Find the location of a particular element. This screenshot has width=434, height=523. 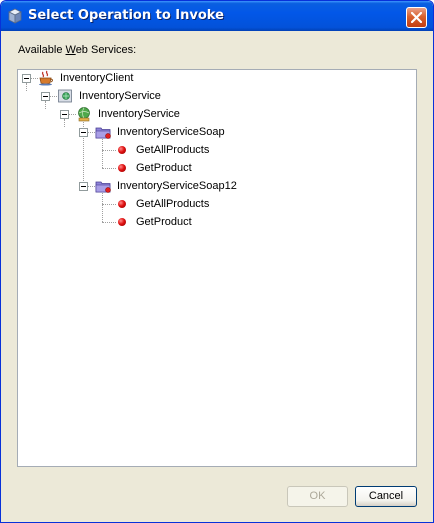

web-services-label: Available Web Services: is located at coordinates (77, 50).